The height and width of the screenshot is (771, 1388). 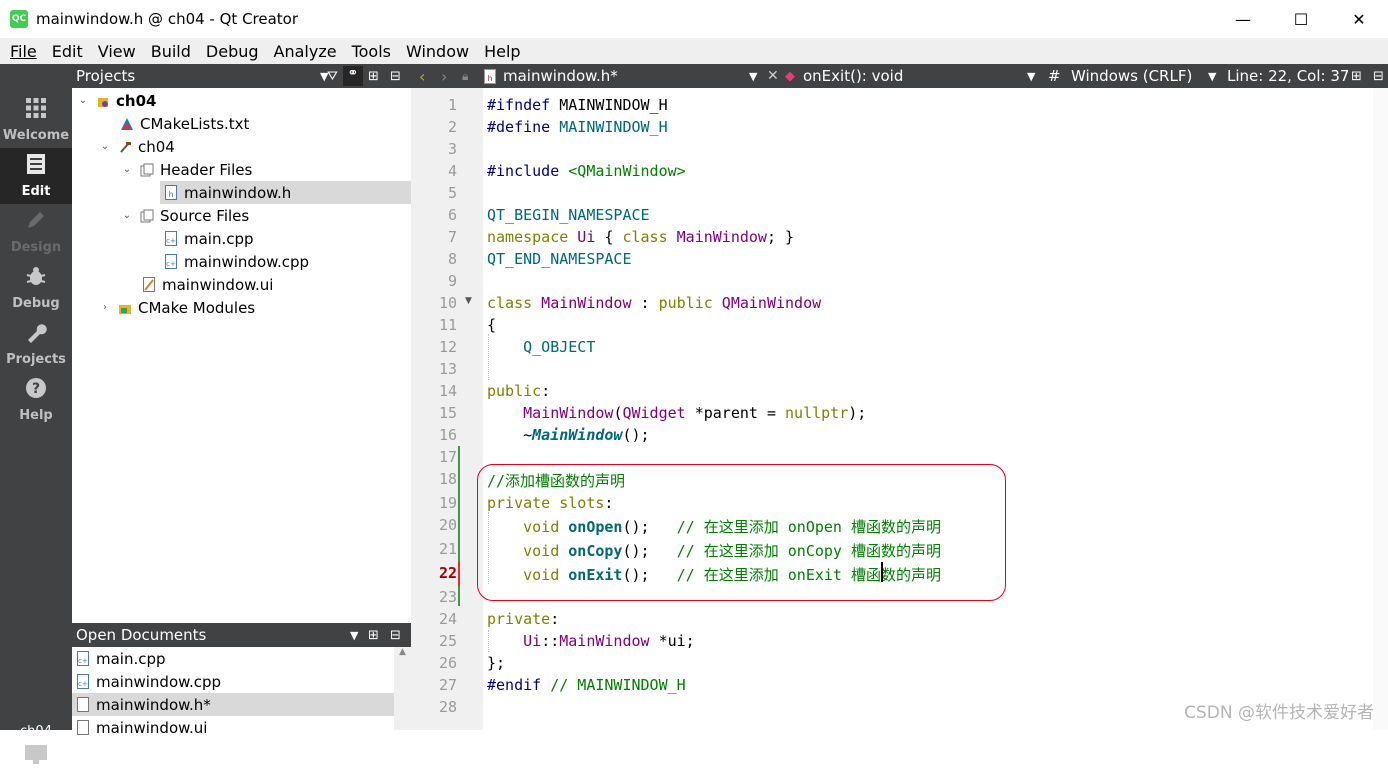 I want to click on header-file-icon, so click(x=83, y=705).